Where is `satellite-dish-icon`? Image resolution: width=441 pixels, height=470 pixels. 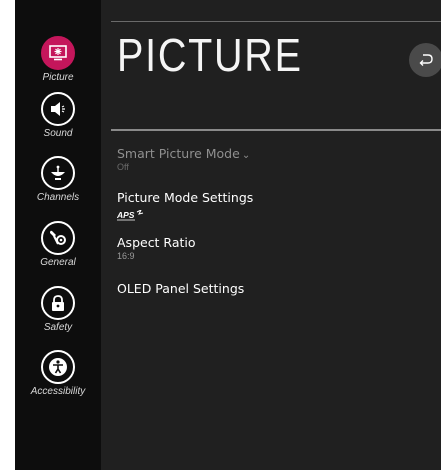
satellite-dish-icon is located at coordinates (58, 173).